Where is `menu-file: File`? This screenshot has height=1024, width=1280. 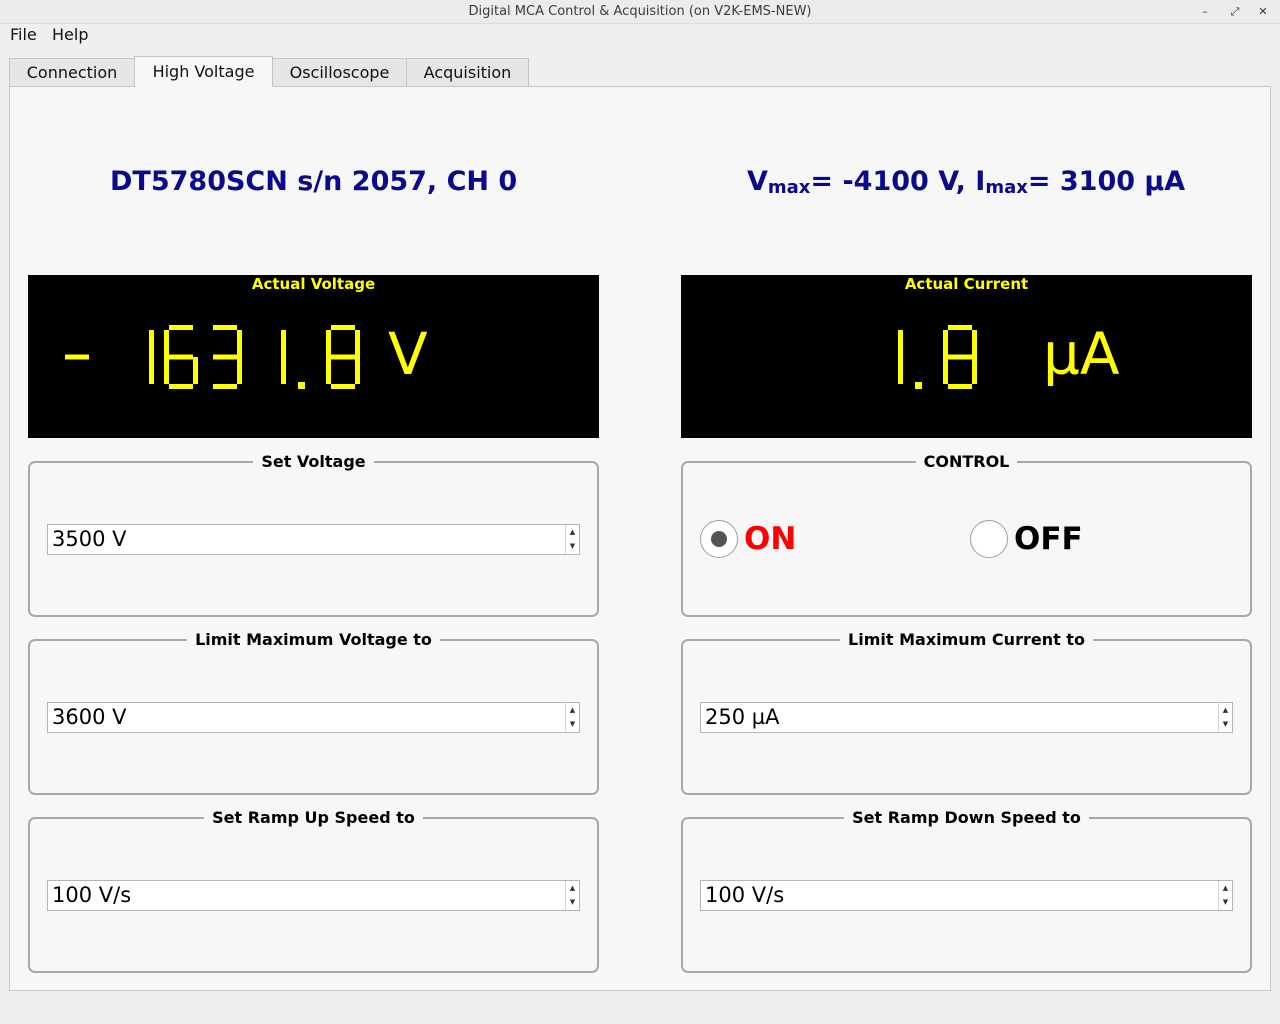
menu-file: File is located at coordinates (23, 34).